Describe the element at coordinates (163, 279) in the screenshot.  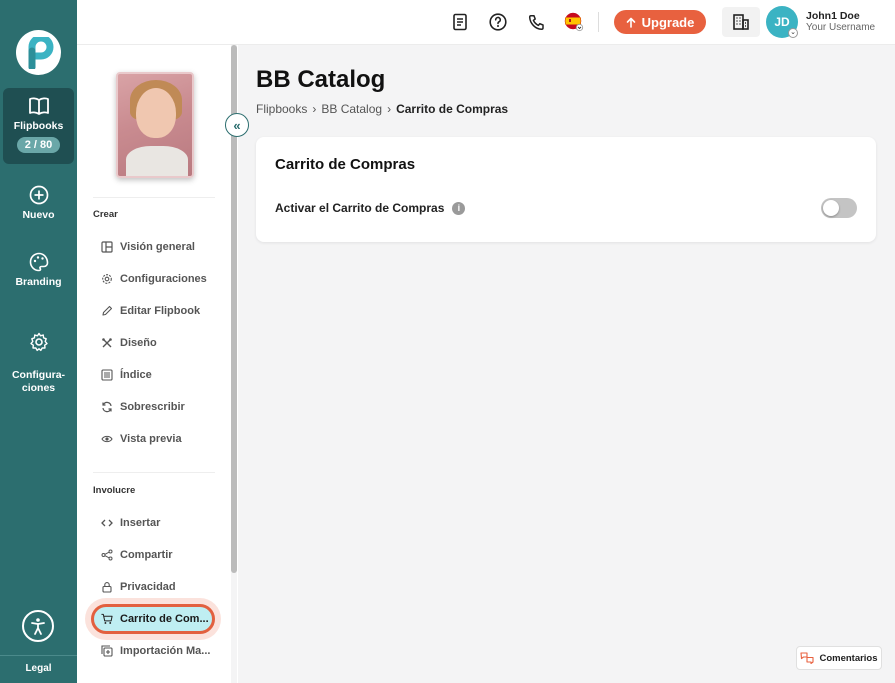
I see `sidebar-item-label: Configuraciones` at that location.